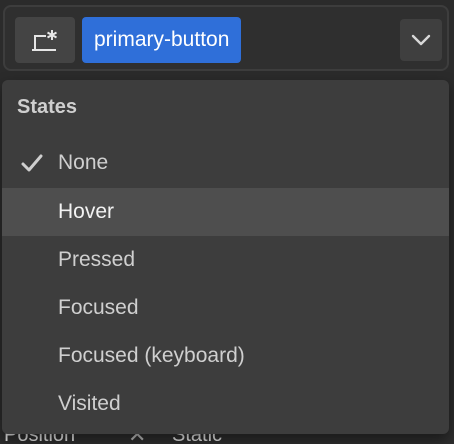 This screenshot has width=454, height=444. What do you see at coordinates (225, 163) in the screenshot?
I see `menu-item-none: None` at bounding box center [225, 163].